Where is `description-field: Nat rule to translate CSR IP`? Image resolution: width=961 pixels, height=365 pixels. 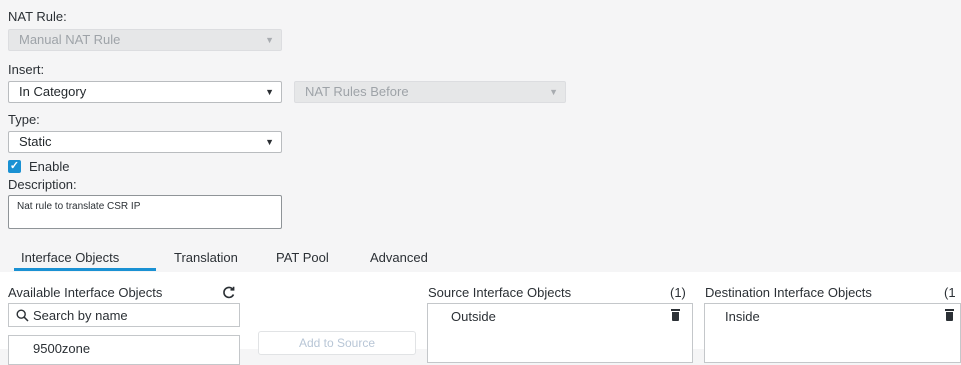 description-field: Nat rule to translate CSR IP is located at coordinates (145, 212).